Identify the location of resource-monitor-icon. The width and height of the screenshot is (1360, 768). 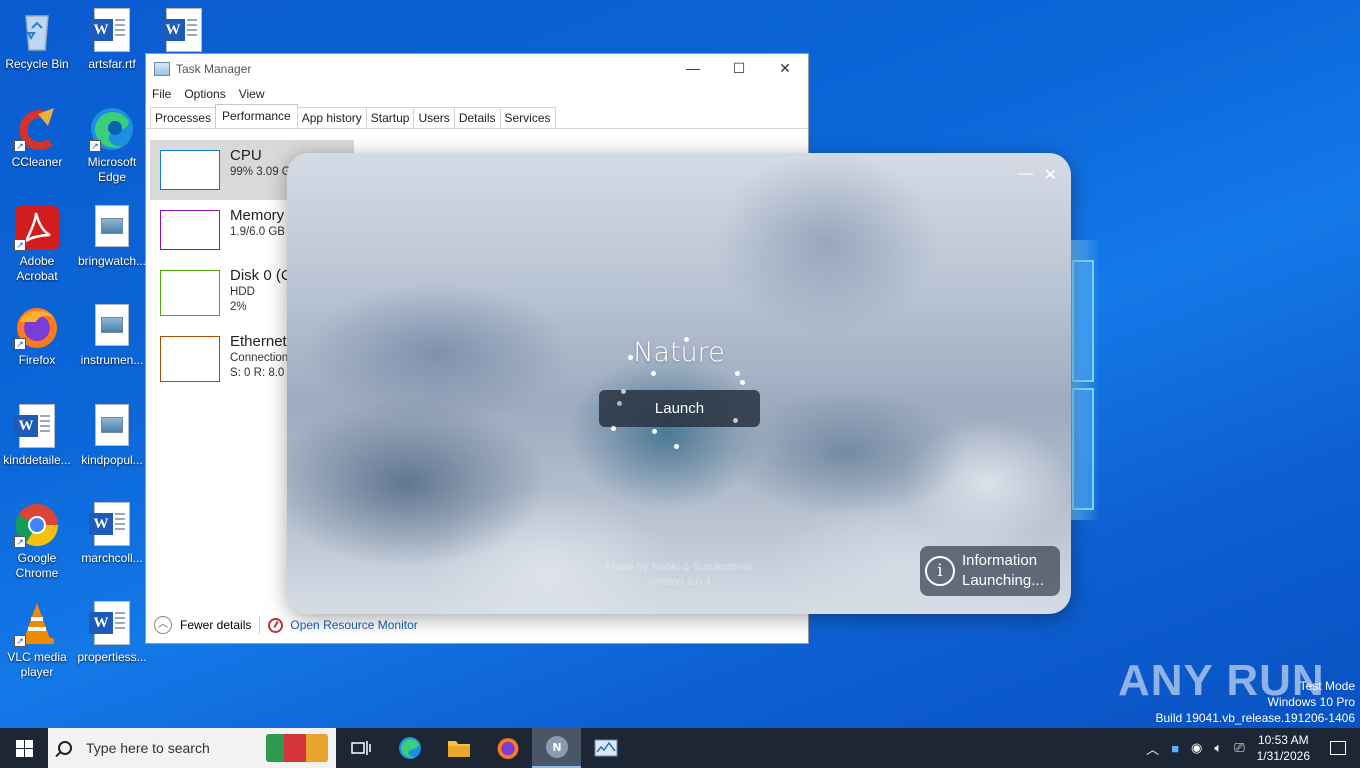
(276, 625).